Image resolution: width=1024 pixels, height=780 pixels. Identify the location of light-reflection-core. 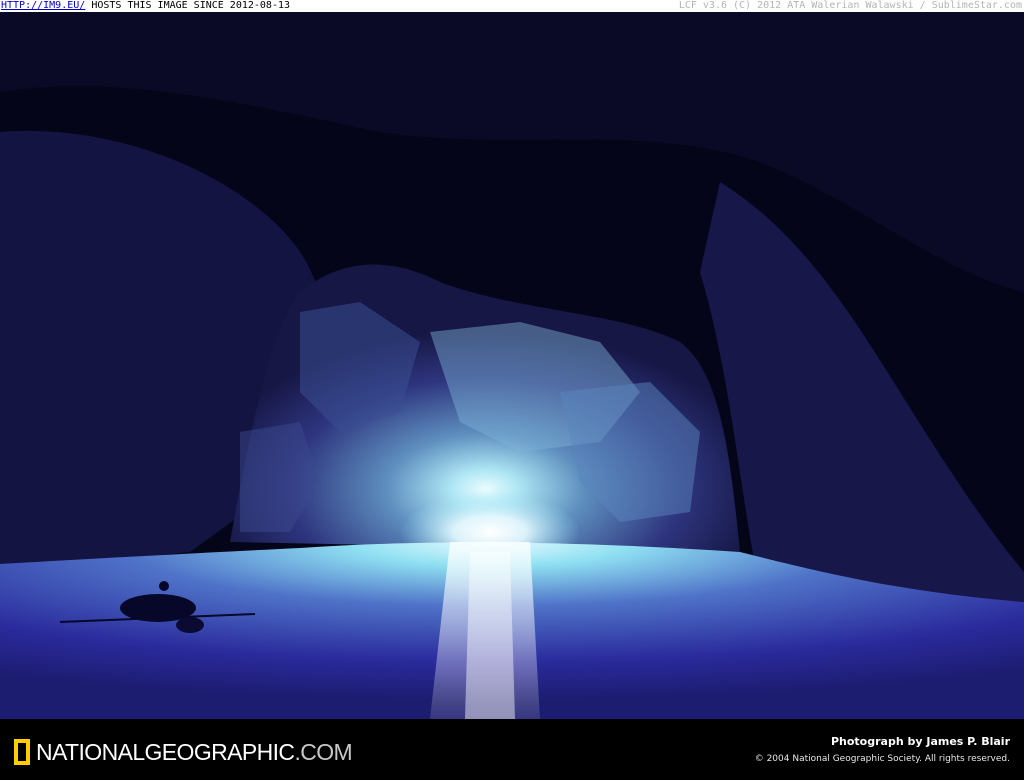
(490, 635).